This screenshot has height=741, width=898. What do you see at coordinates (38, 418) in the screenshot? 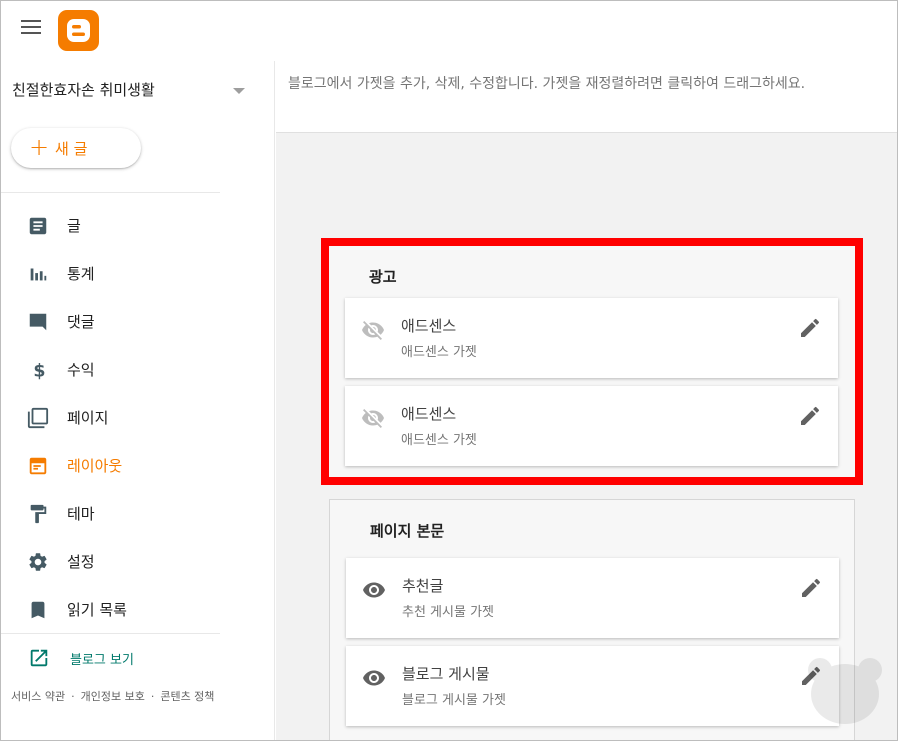
I see `pages-icon` at bounding box center [38, 418].